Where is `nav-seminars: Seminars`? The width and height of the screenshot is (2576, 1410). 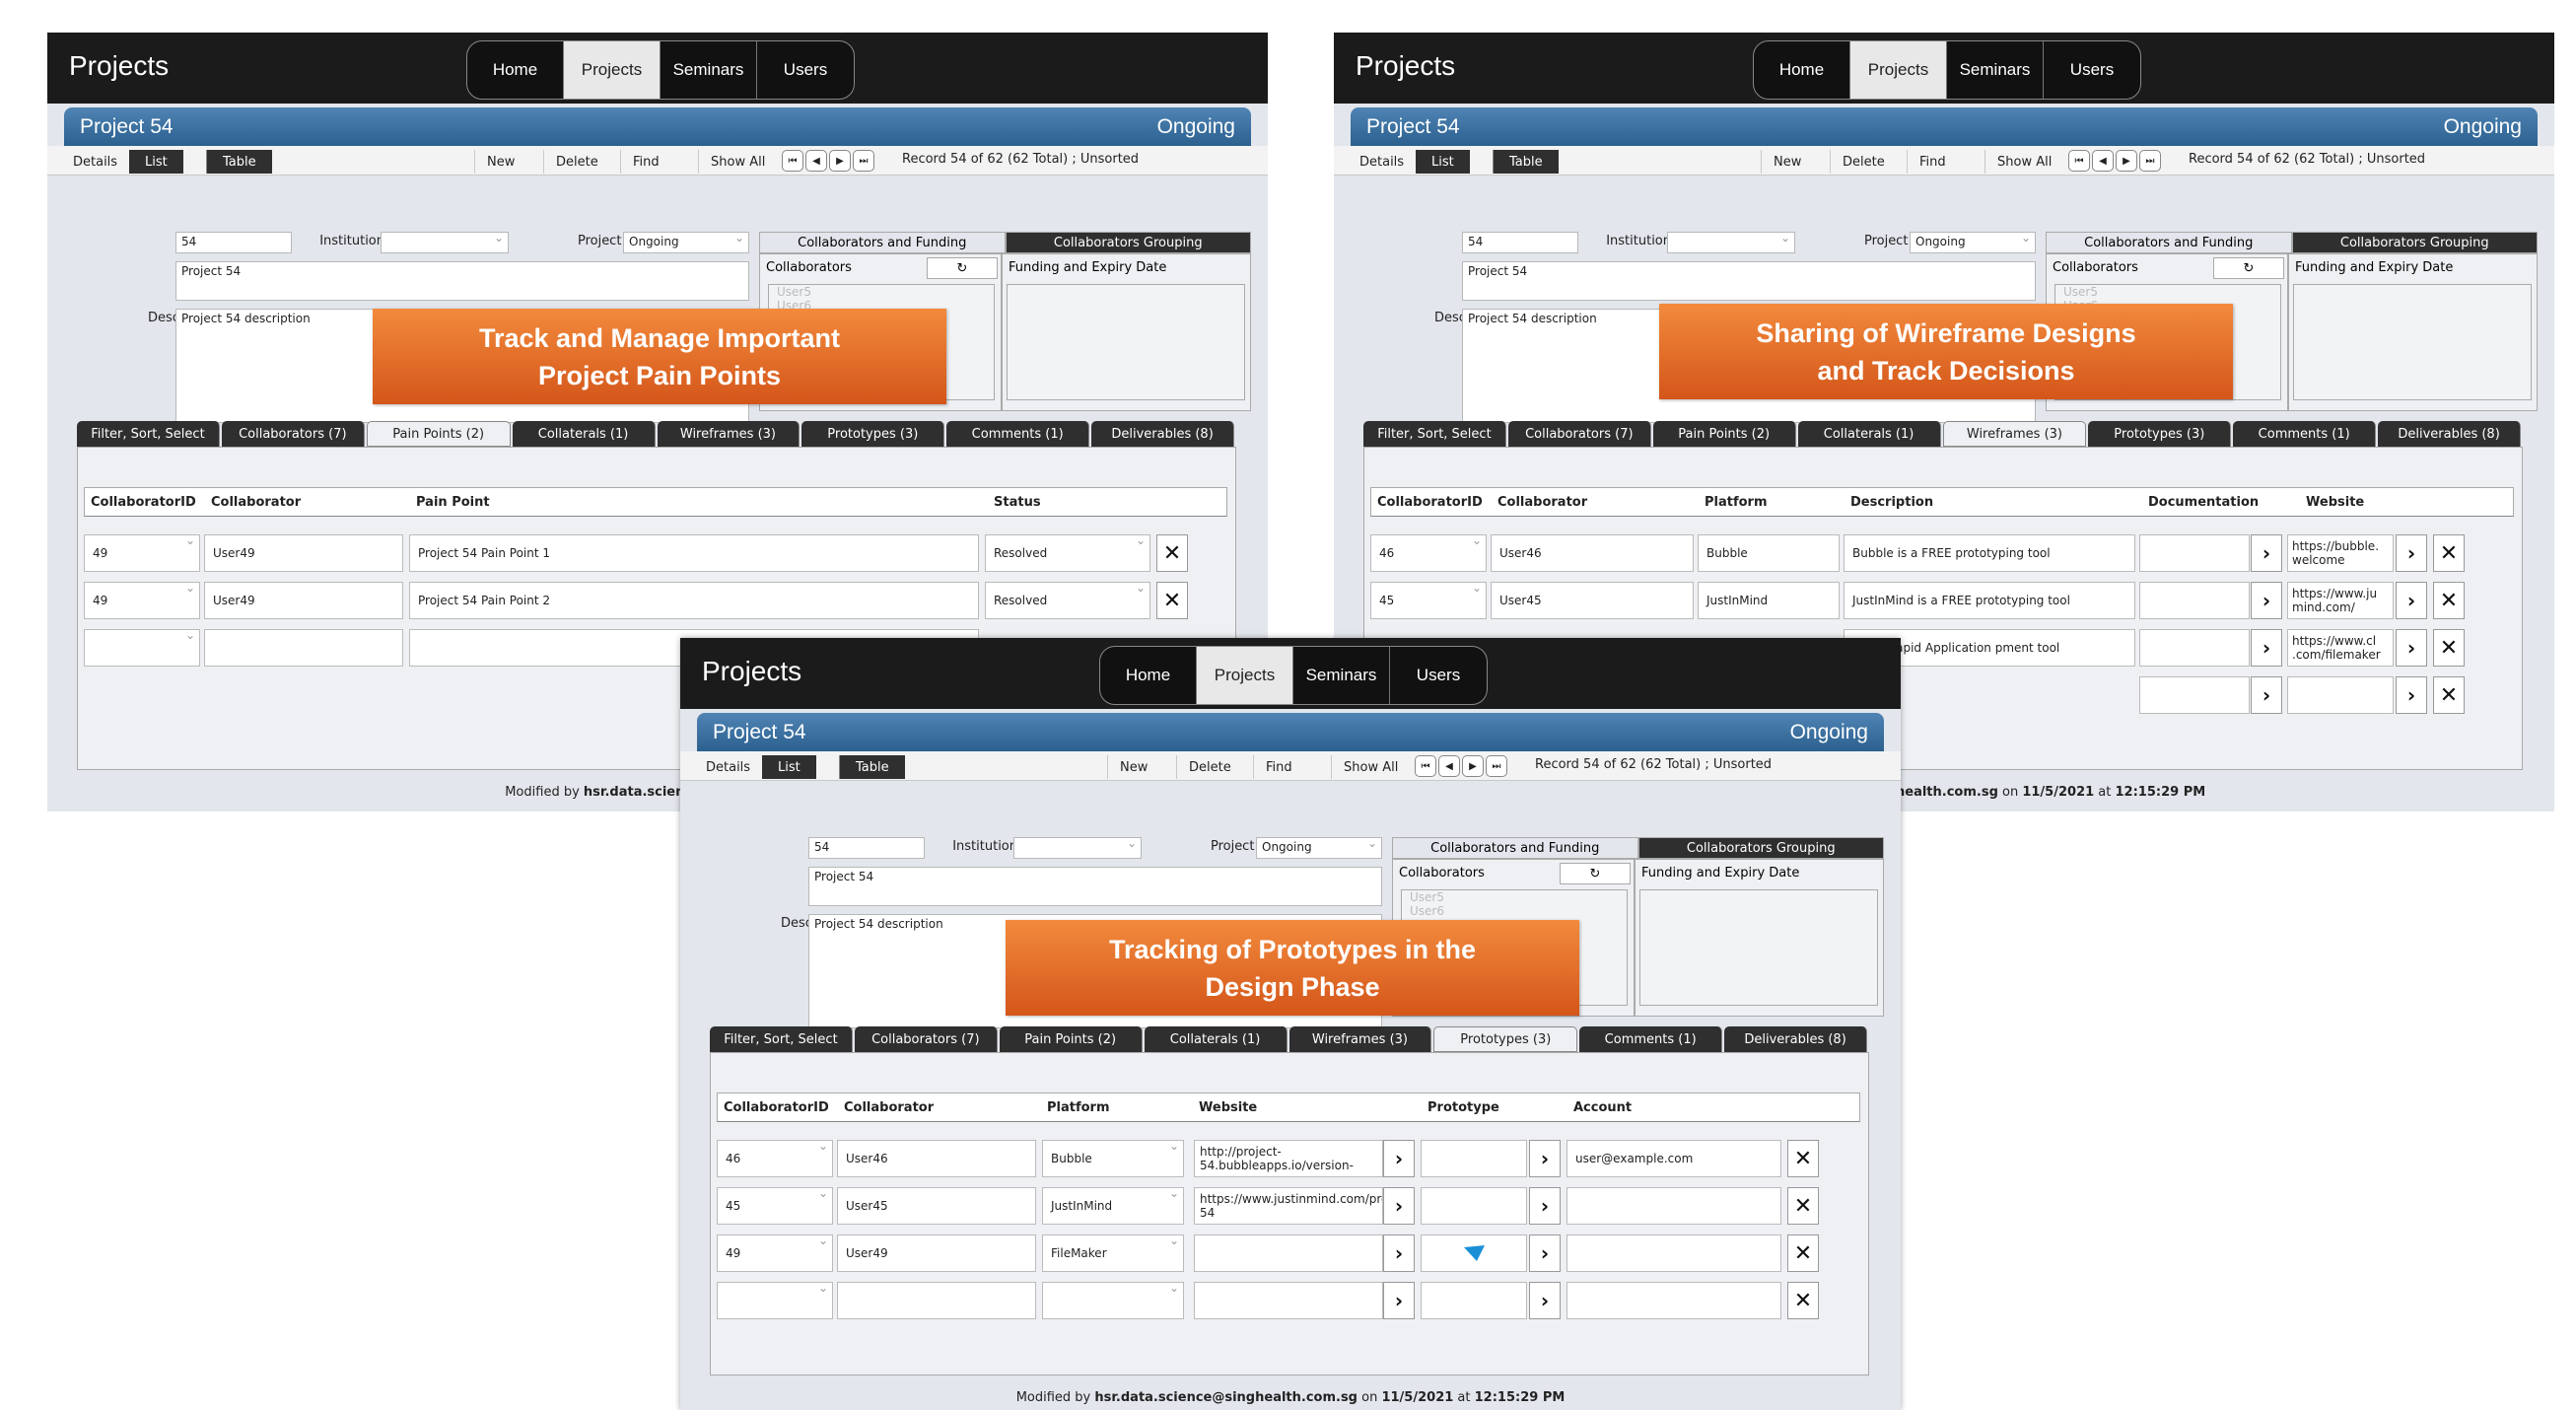 nav-seminars: Seminars is located at coordinates (709, 70).